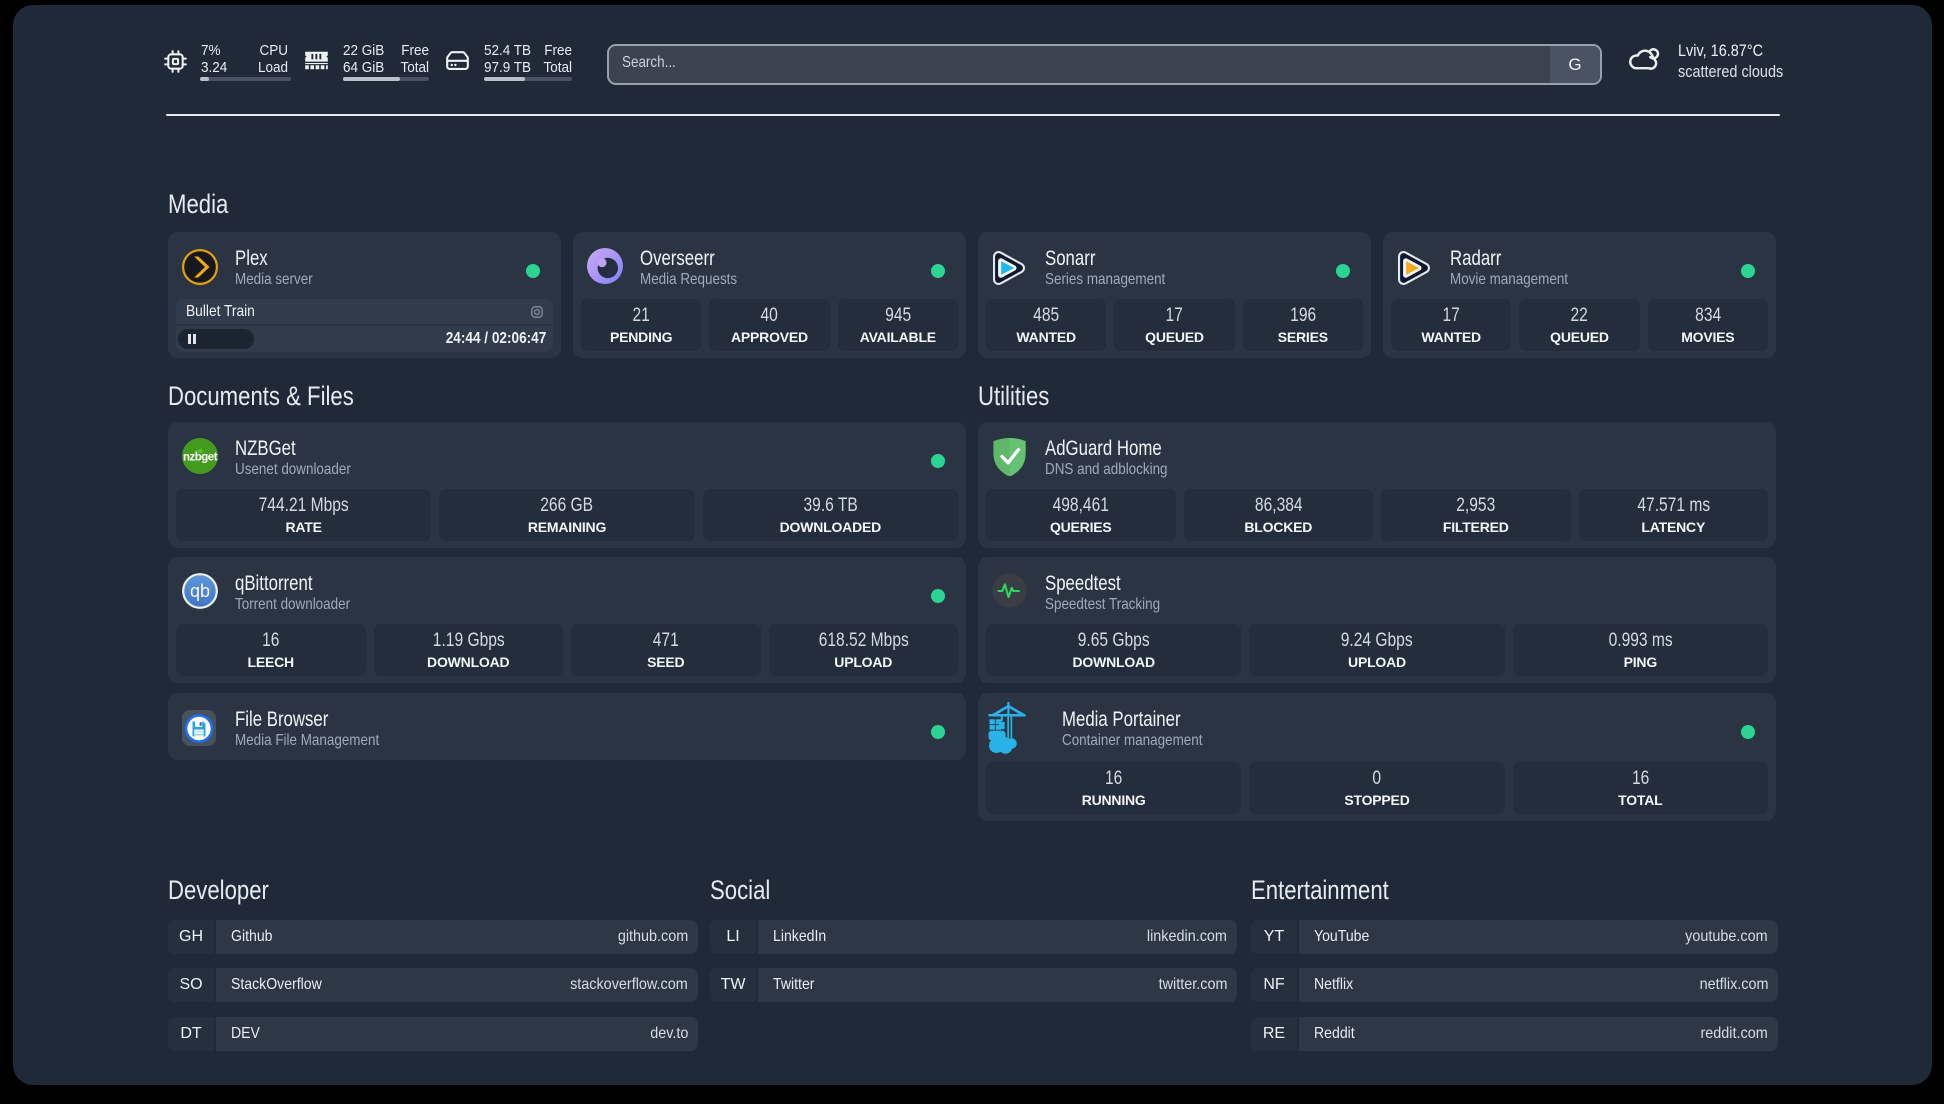  Describe the element at coordinates (200, 458) in the screenshot. I see `svg-text: nzbget` at that location.